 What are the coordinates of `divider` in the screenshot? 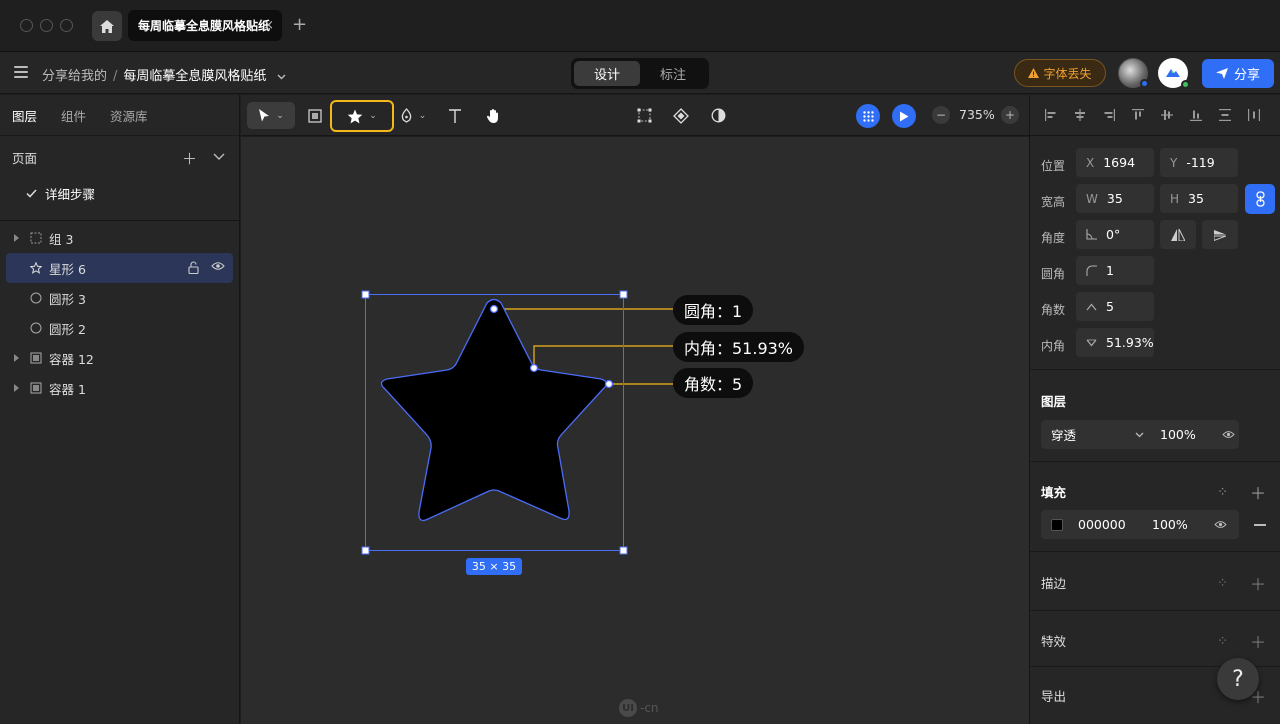 It's located at (1155, 369).